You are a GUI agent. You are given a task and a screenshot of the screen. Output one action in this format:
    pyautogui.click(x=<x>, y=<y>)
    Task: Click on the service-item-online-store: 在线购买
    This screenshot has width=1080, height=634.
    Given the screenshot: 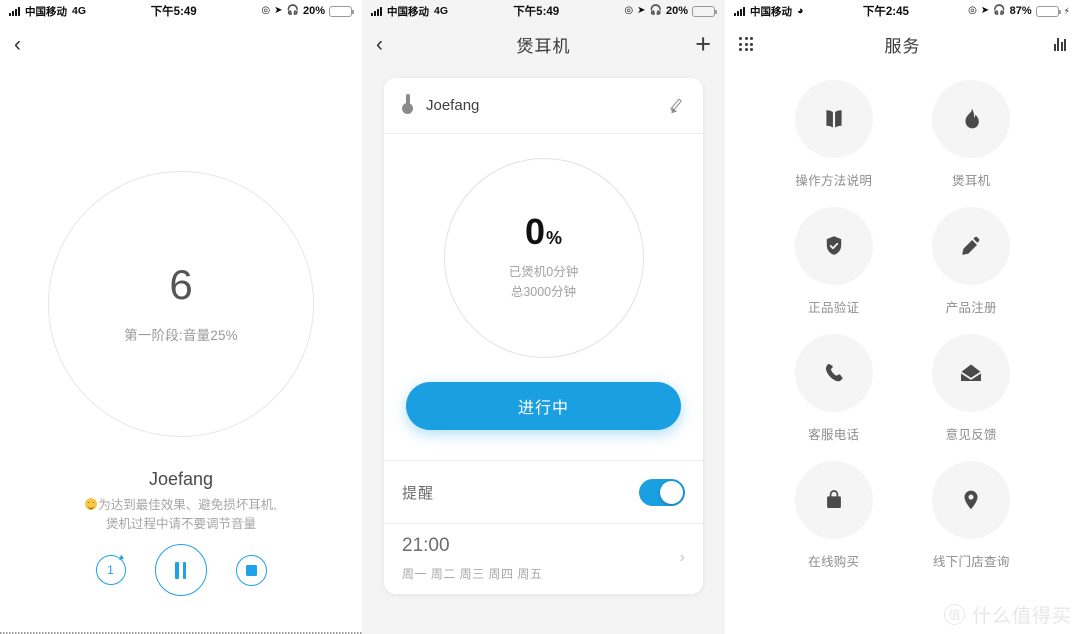 What is the action you would take?
    pyautogui.click(x=834, y=515)
    